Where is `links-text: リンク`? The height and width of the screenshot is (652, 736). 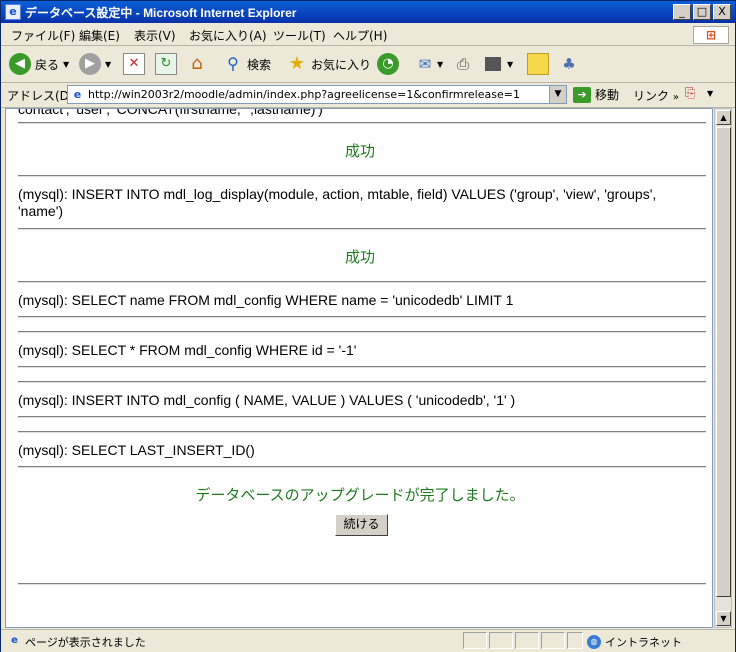 links-text: リンク is located at coordinates (651, 96).